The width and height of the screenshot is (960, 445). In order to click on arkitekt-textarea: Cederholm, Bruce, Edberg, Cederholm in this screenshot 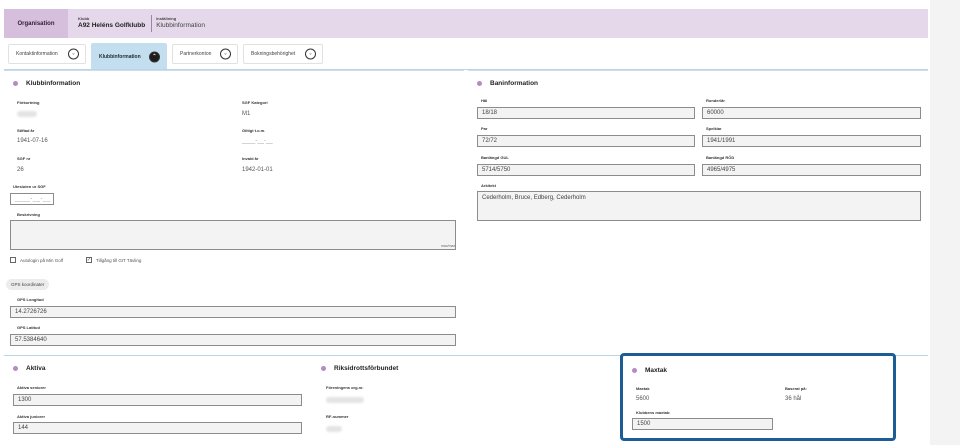, I will do `click(699, 206)`.